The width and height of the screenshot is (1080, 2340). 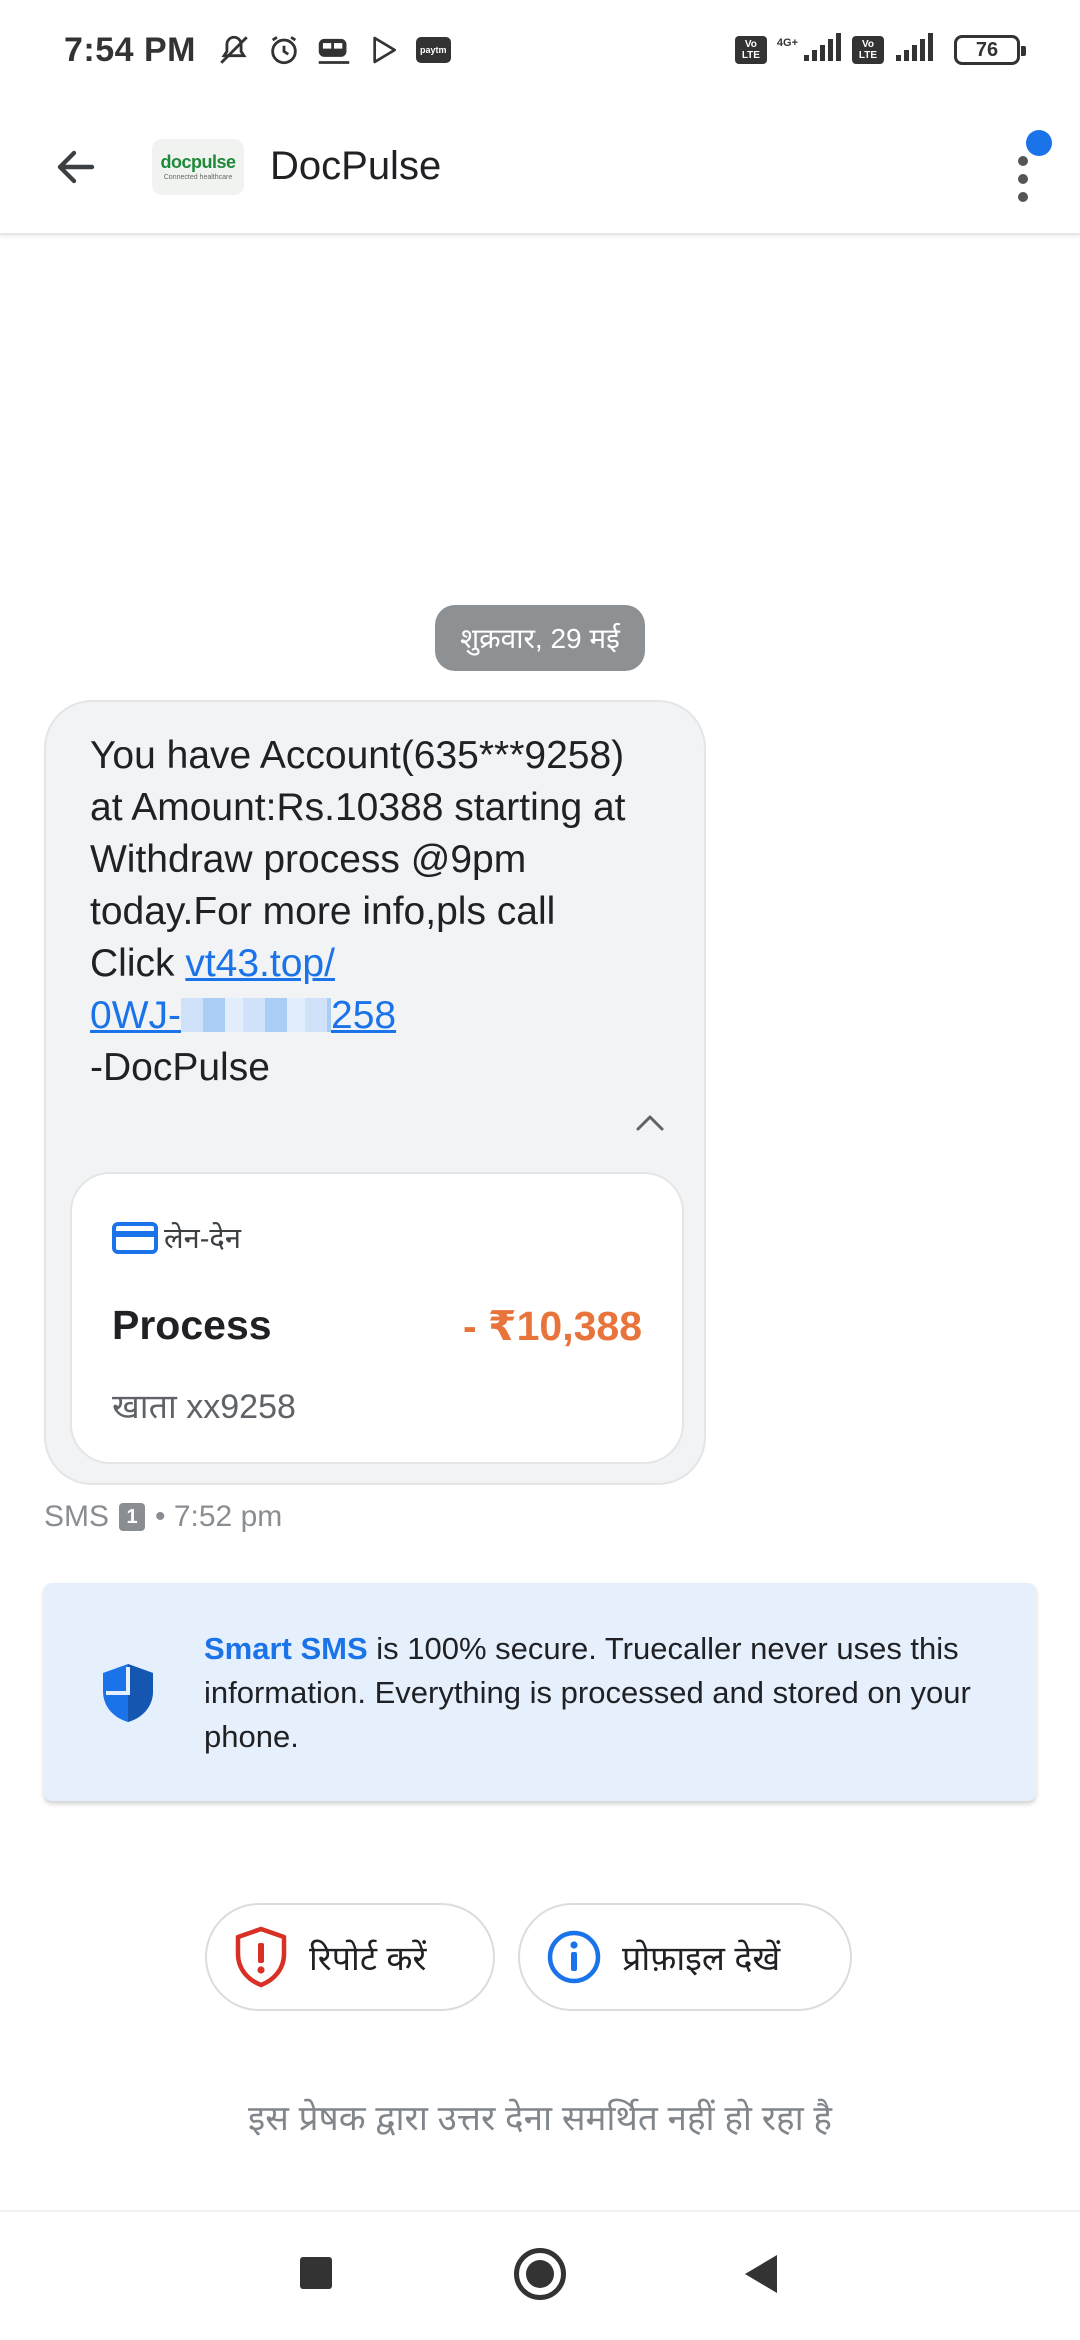 What do you see at coordinates (384, 50) in the screenshot?
I see `play-store-icon` at bounding box center [384, 50].